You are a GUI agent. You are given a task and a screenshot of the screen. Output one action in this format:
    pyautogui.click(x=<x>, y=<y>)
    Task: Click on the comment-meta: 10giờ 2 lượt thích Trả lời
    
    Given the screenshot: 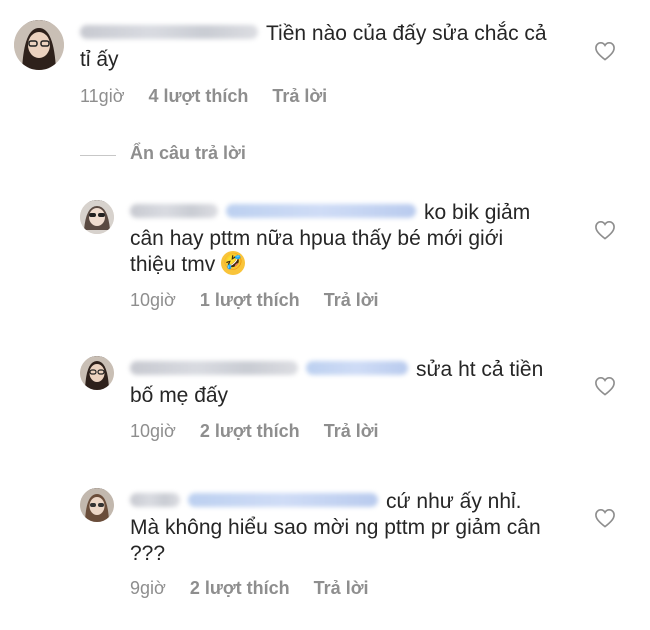 What is the action you would take?
    pyautogui.click(x=266, y=431)
    